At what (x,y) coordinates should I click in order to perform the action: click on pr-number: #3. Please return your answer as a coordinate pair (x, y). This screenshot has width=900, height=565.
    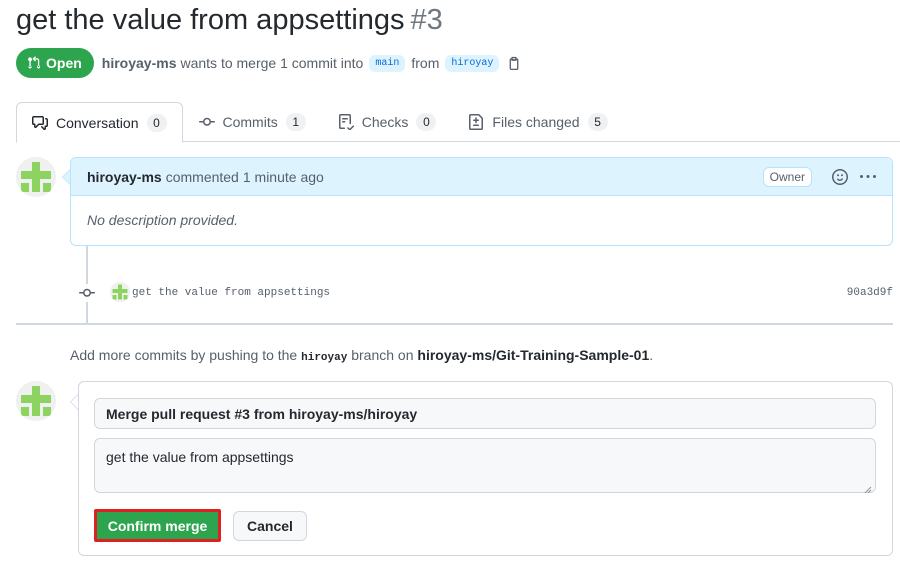
    Looking at the image, I should click on (426, 20).